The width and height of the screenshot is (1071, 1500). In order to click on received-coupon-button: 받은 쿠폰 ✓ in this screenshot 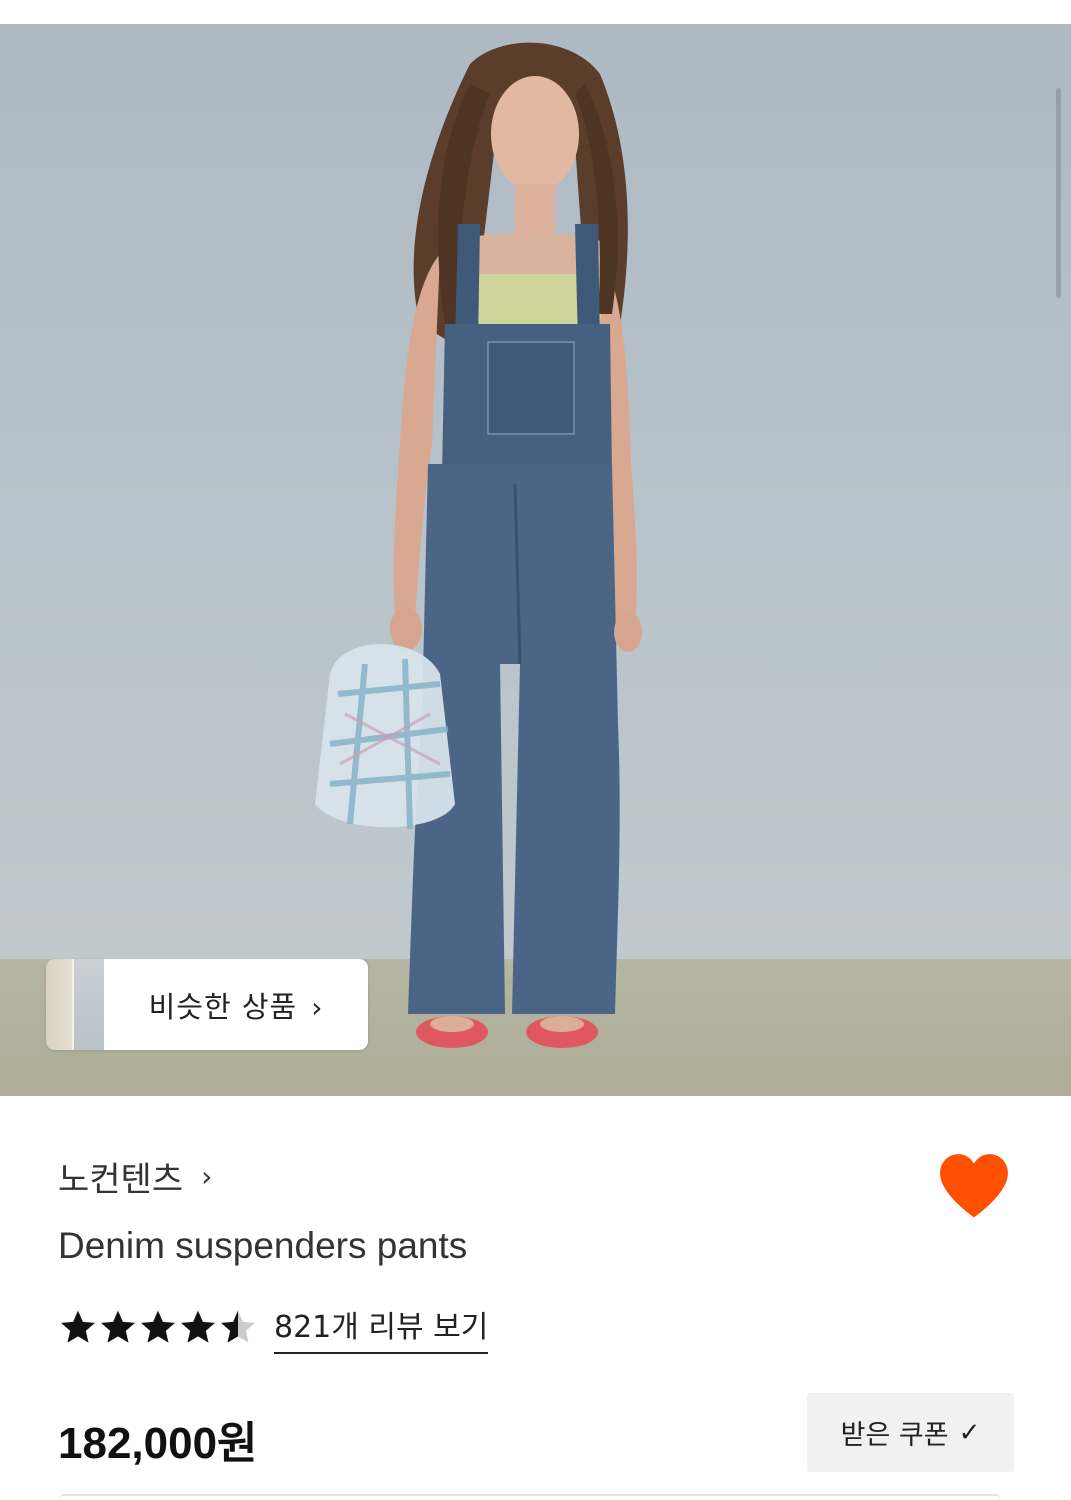, I will do `click(910, 1432)`.